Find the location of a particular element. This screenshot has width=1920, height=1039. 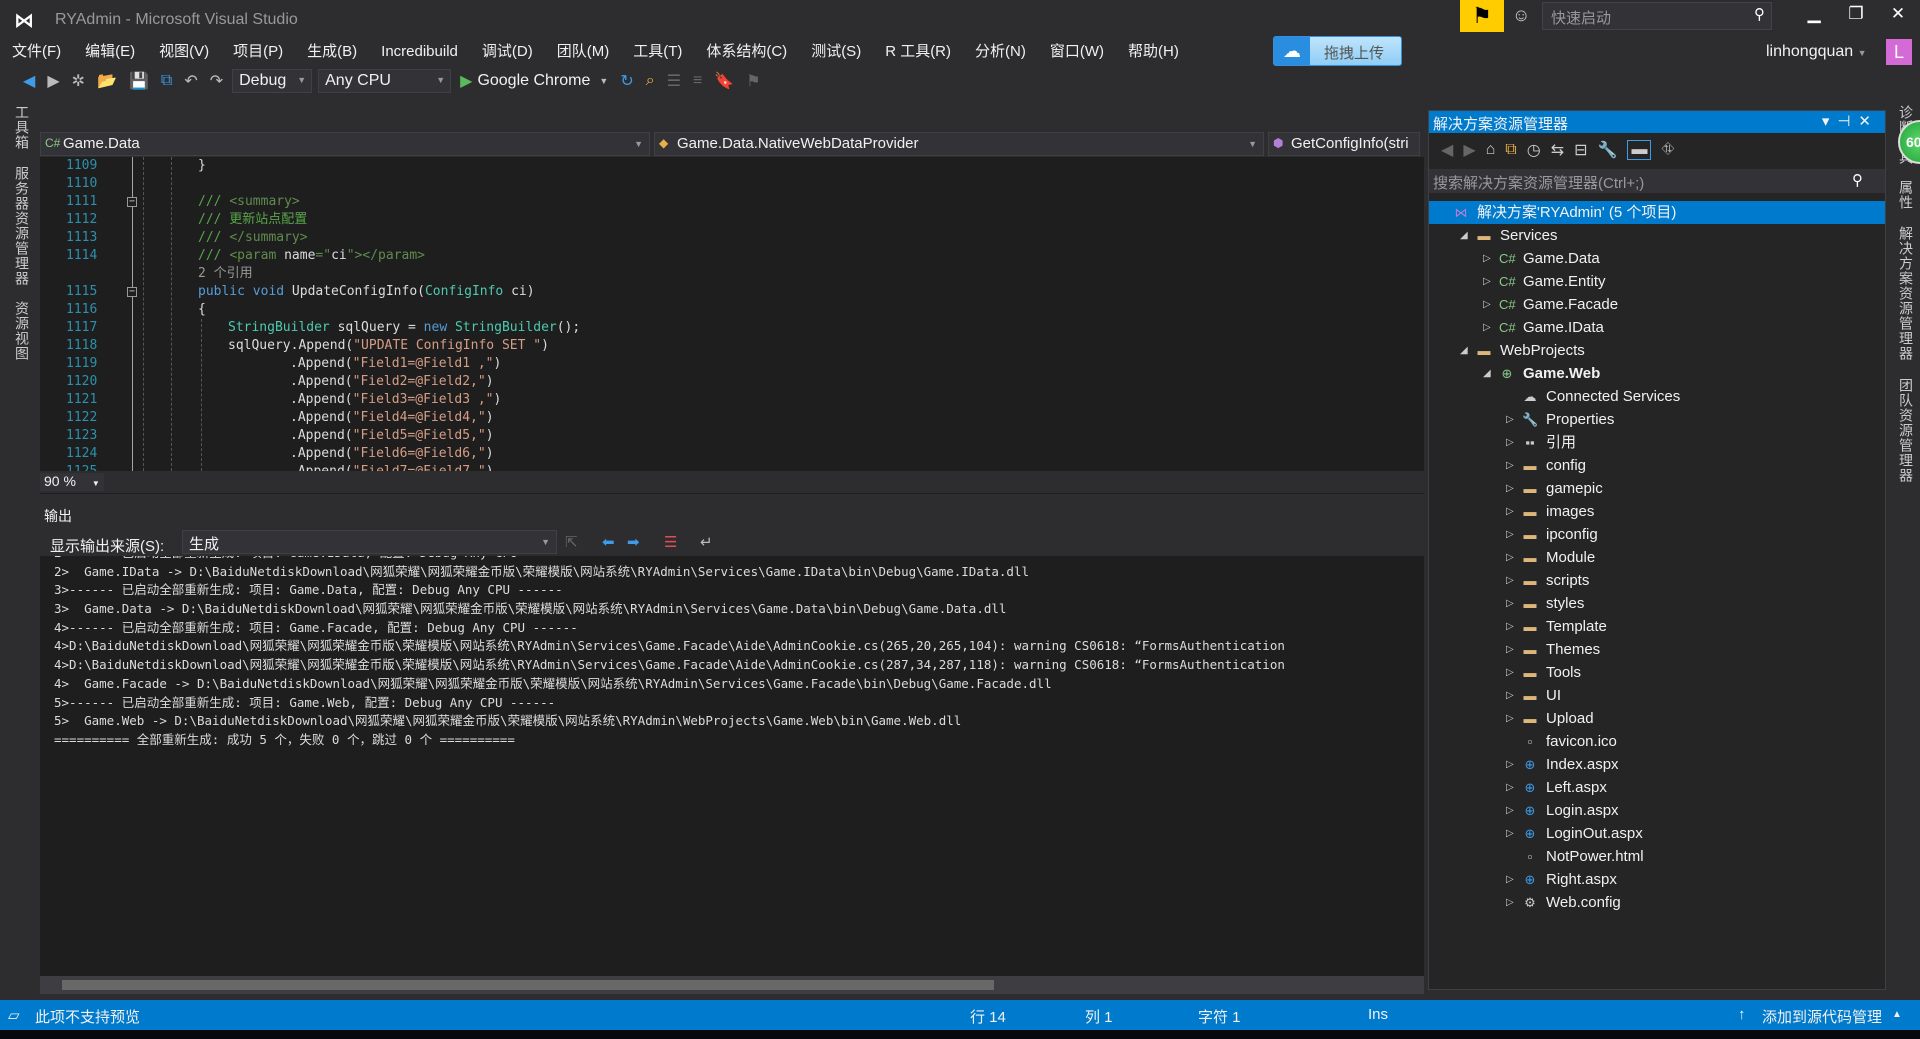

tree-item: ▷ C# Game.Entity is located at coordinates (1657, 281).